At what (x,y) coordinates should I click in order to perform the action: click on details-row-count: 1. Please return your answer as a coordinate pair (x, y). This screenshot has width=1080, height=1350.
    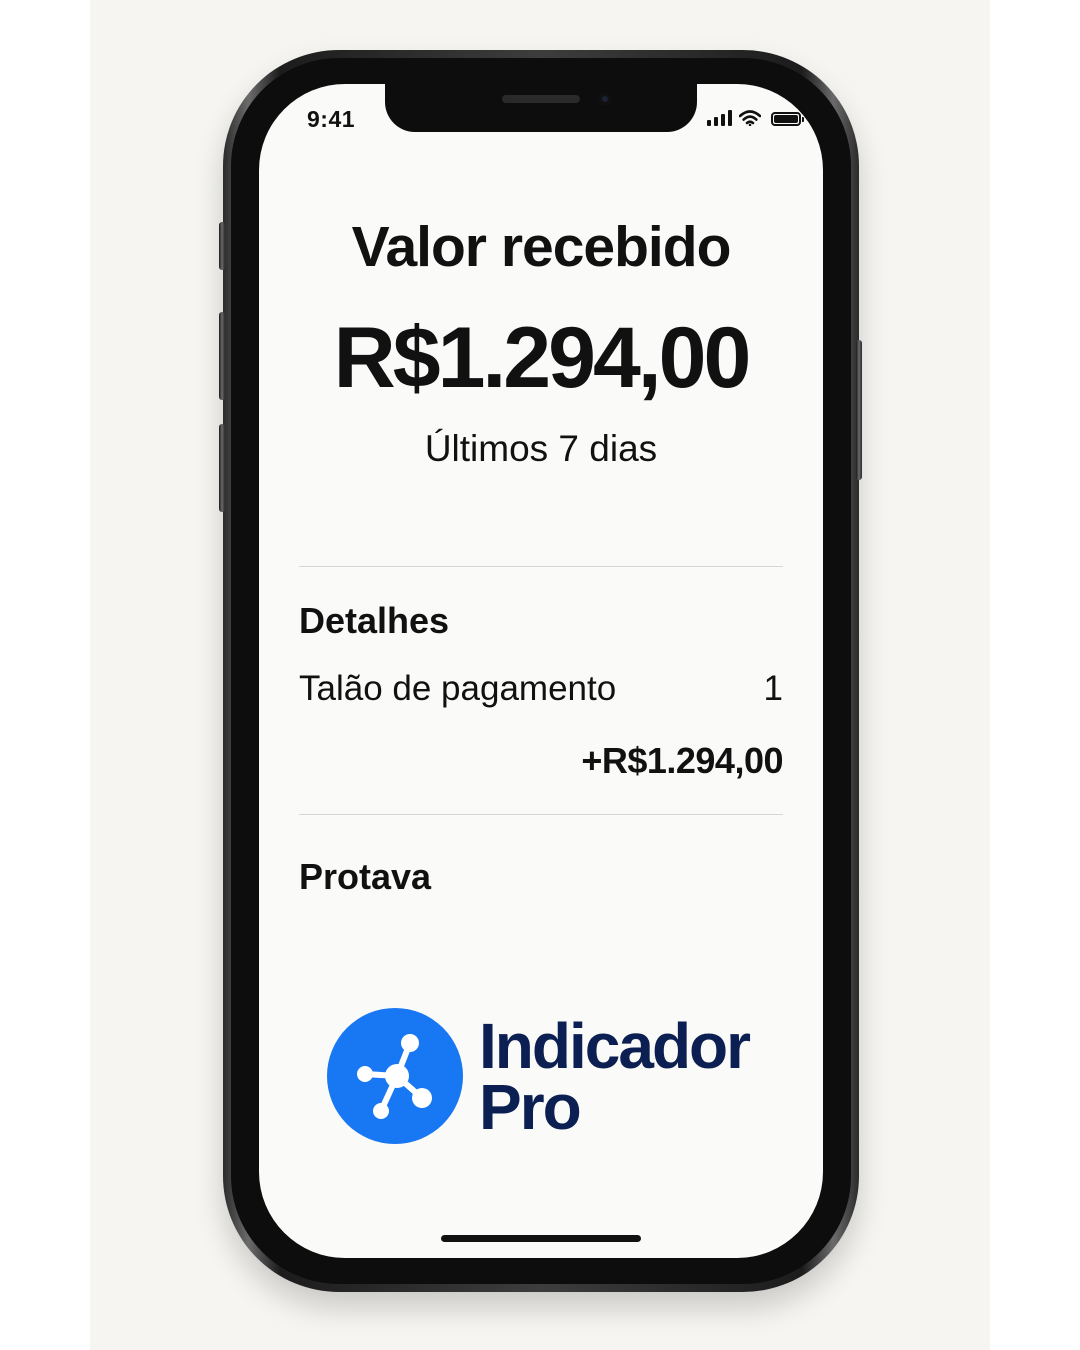
    Looking at the image, I should click on (773, 688).